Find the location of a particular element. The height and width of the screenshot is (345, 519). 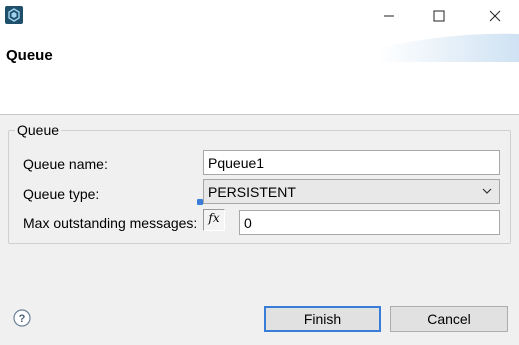

app-logo-icon is located at coordinates (14, 15).